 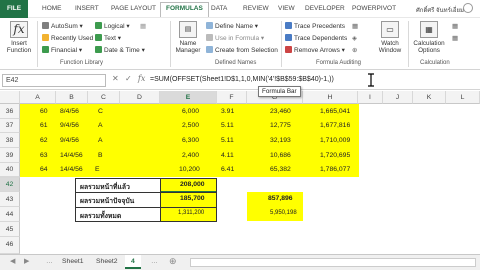 I want to click on error-checking-icon: ◈, so click(x=354, y=38).